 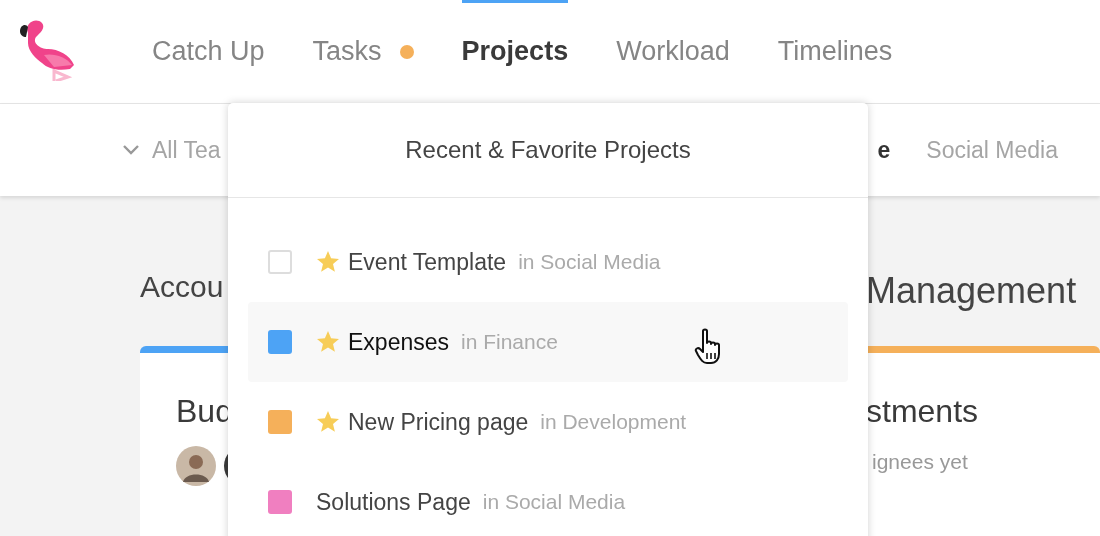 What do you see at coordinates (182, 287) in the screenshot?
I see `section-heading: Accou` at bounding box center [182, 287].